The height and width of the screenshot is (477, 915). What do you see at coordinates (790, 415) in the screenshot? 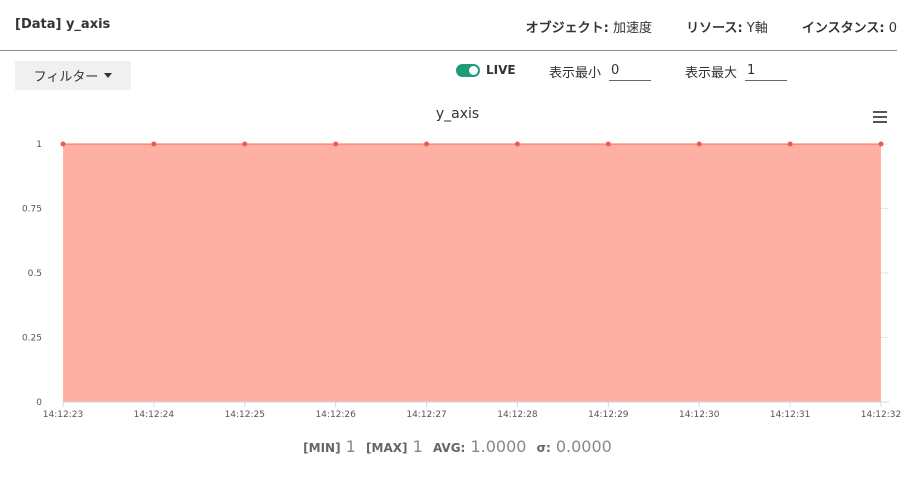
I see `x-tick-label: 14:12:31` at bounding box center [790, 415].